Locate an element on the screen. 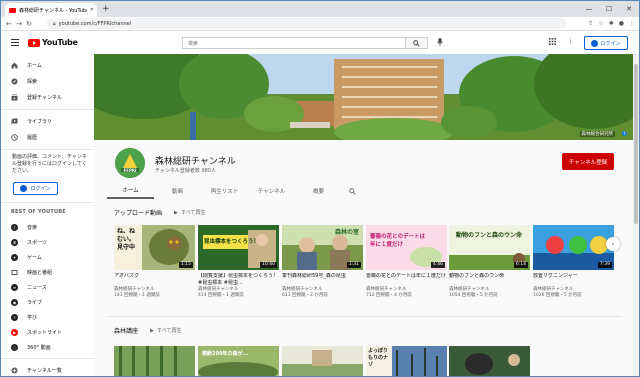 This screenshot has height=377, width=640. video-title: 季刊森林総研59号_森の昆虫 is located at coordinates (322, 280).